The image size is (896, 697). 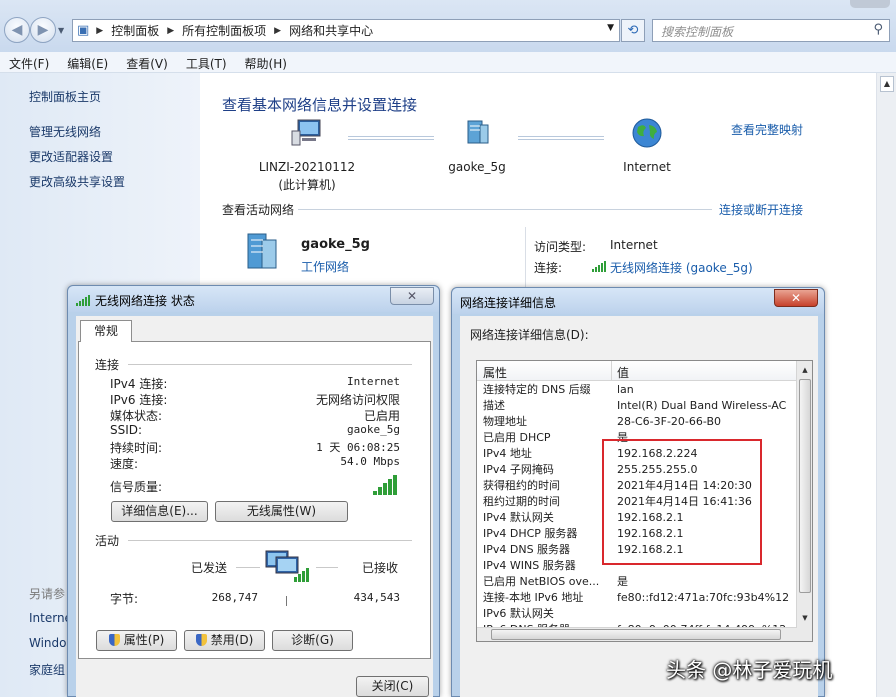 What do you see at coordinates (448, 62) in the screenshot?
I see `menu-bar: 文件(F) 编辑(E) 查看(V) 工具(T) 帮助(H)` at bounding box center [448, 62].